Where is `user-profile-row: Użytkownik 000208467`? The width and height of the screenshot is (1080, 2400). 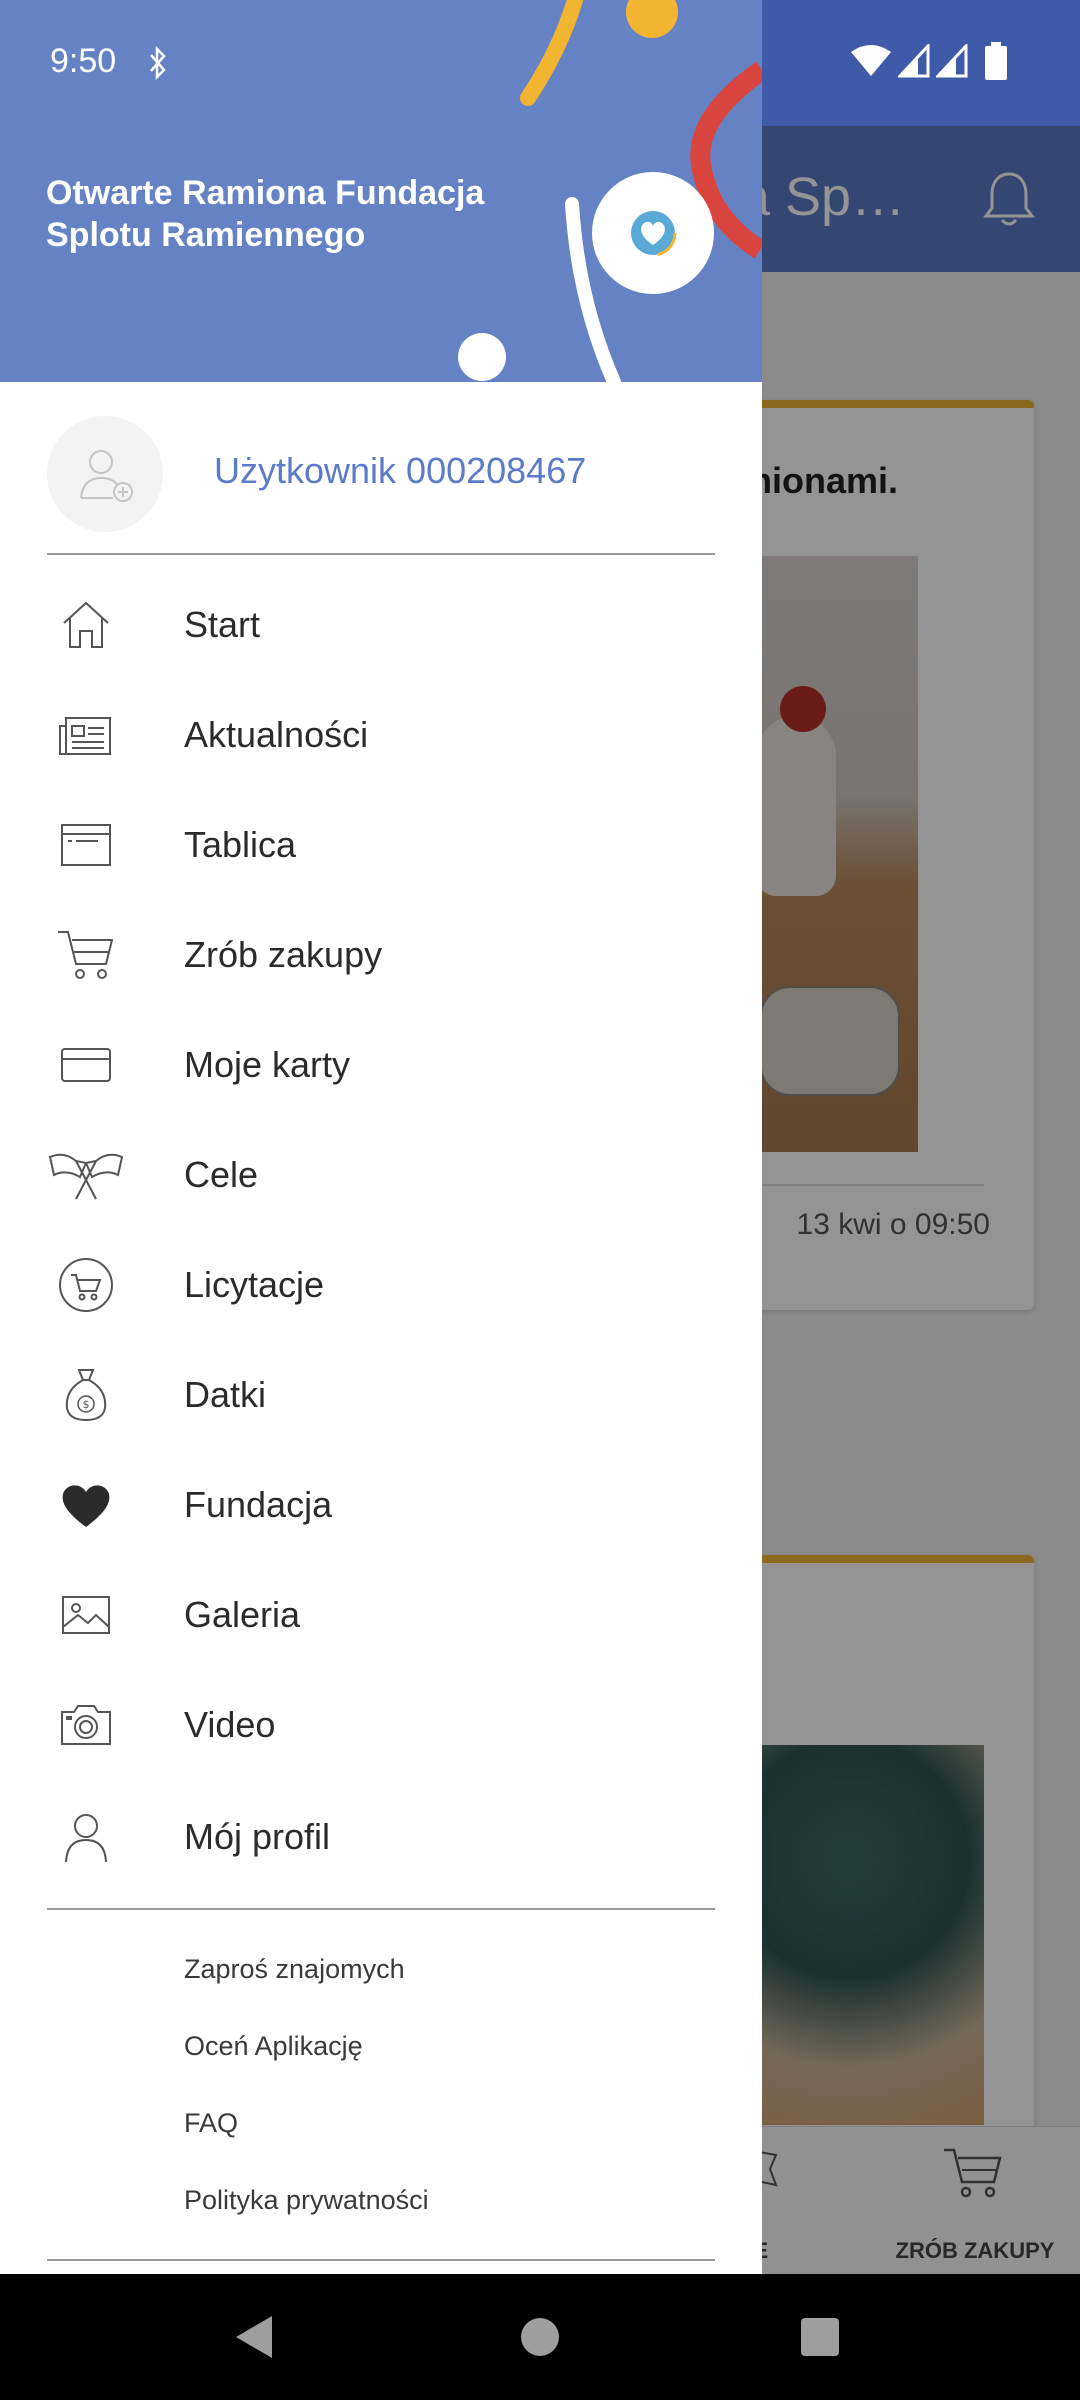
user-profile-row: Użytkownik 000208467 is located at coordinates (381, 476).